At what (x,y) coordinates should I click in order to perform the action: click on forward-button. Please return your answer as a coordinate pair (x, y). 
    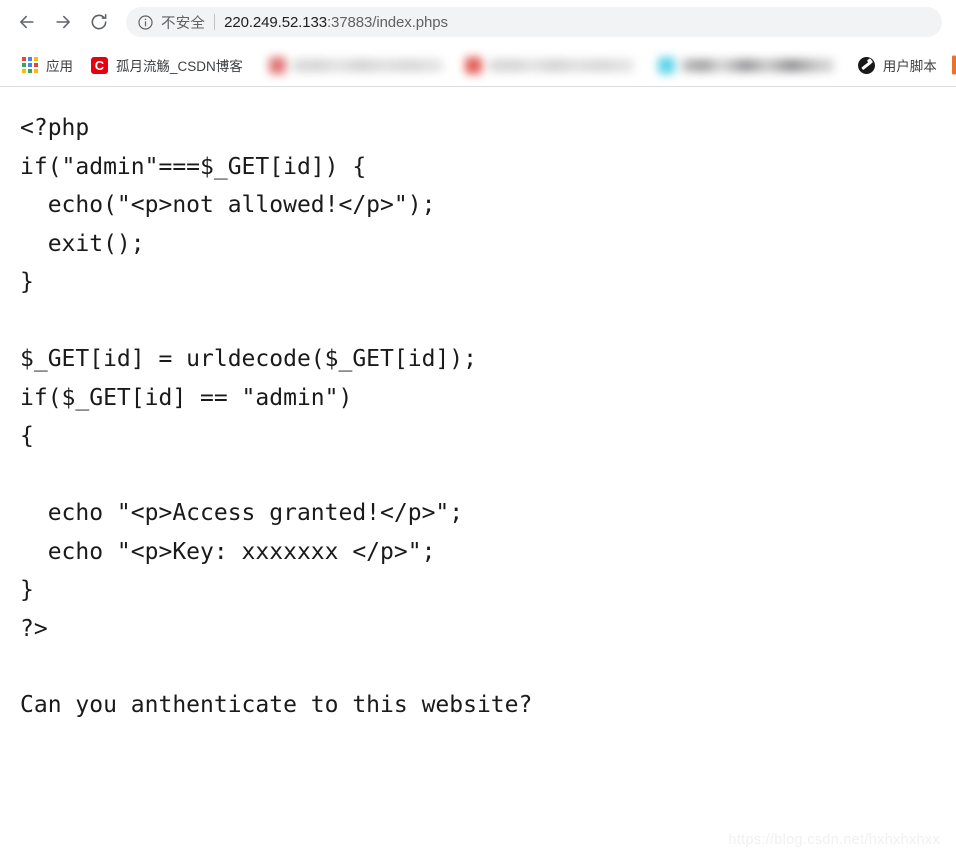
    Looking at the image, I should click on (63, 22).